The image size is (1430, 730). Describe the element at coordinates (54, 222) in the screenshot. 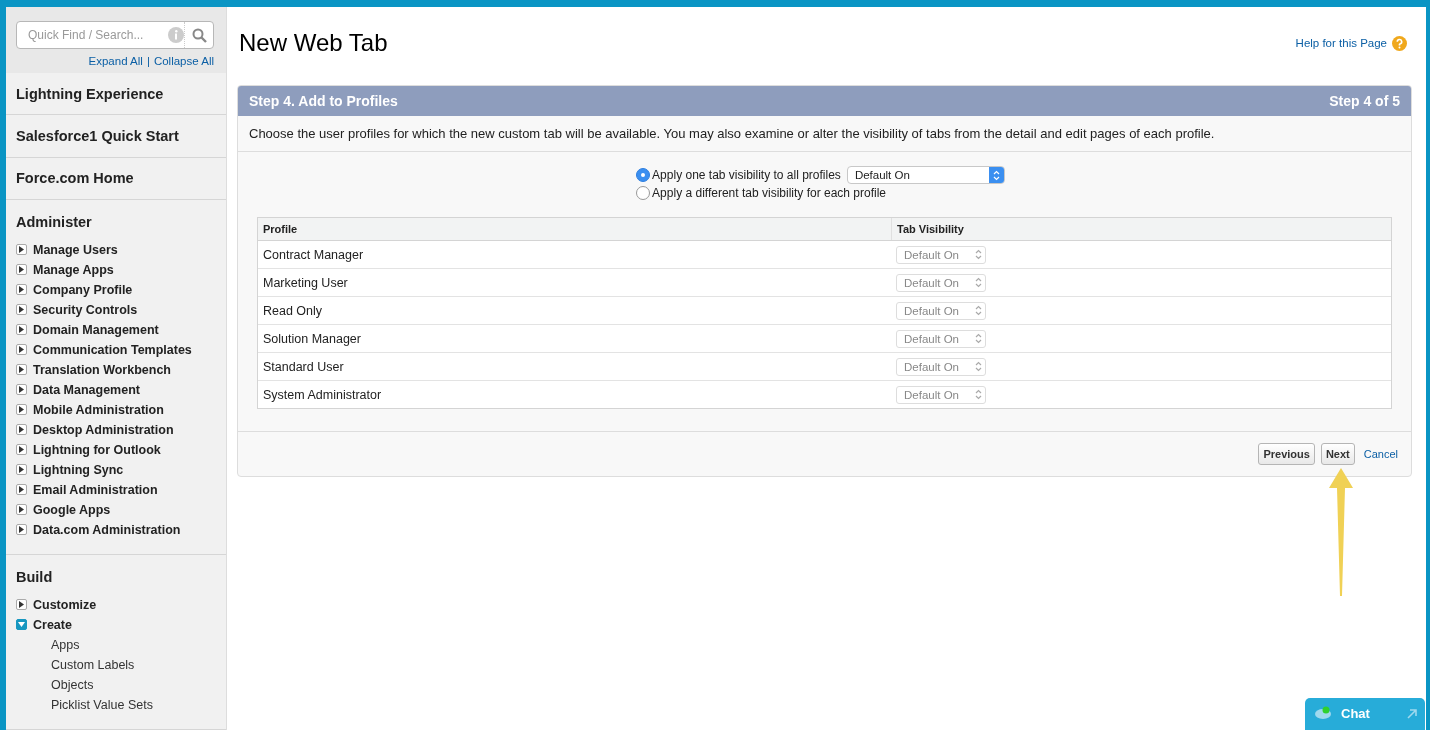

I see `section-title: Administer` at that location.